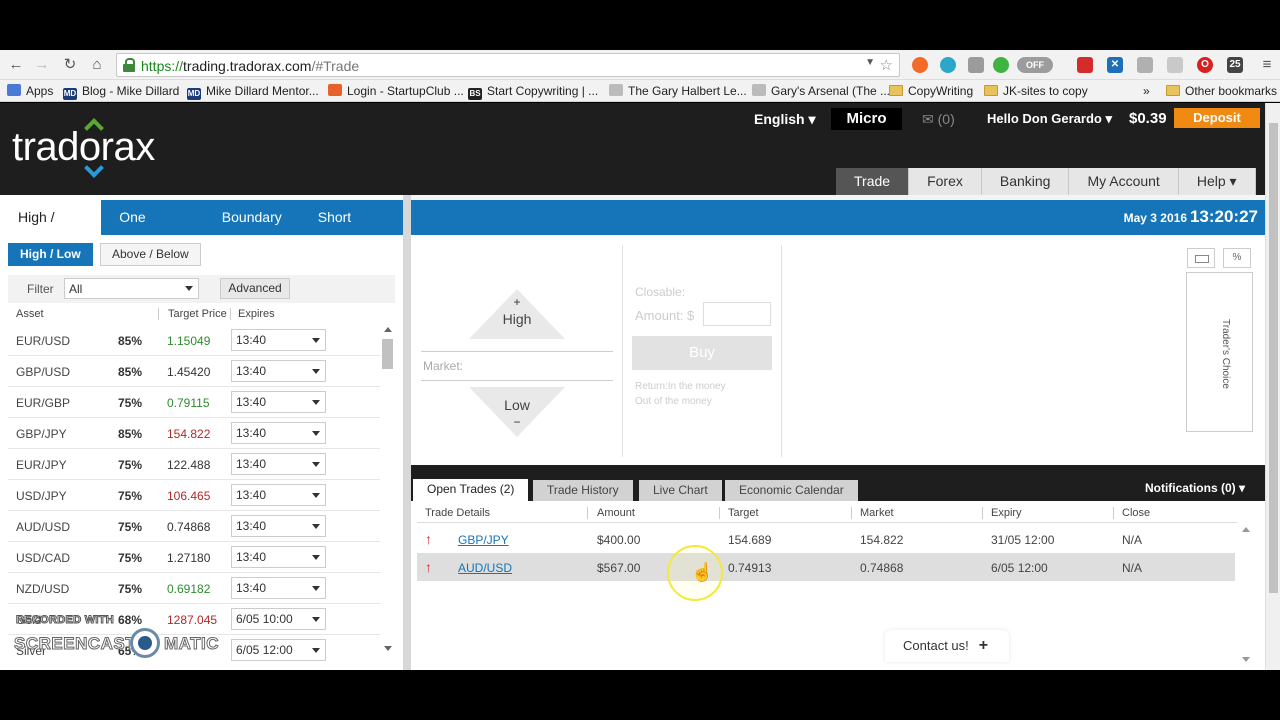 The height and width of the screenshot is (720, 1280). What do you see at coordinates (1217, 181) in the screenshot?
I see `nav-help: Help ▾` at bounding box center [1217, 181].